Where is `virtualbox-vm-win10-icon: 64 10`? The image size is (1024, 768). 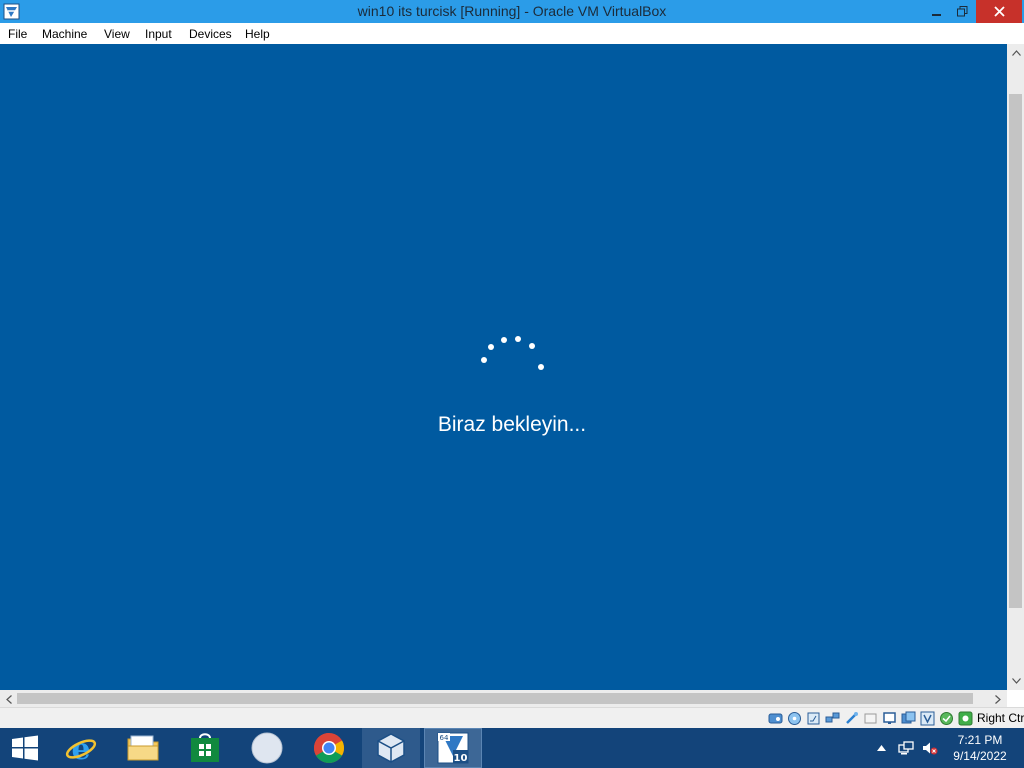
virtualbox-vm-win10-icon: 64 10 is located at coordinates (453, 748).